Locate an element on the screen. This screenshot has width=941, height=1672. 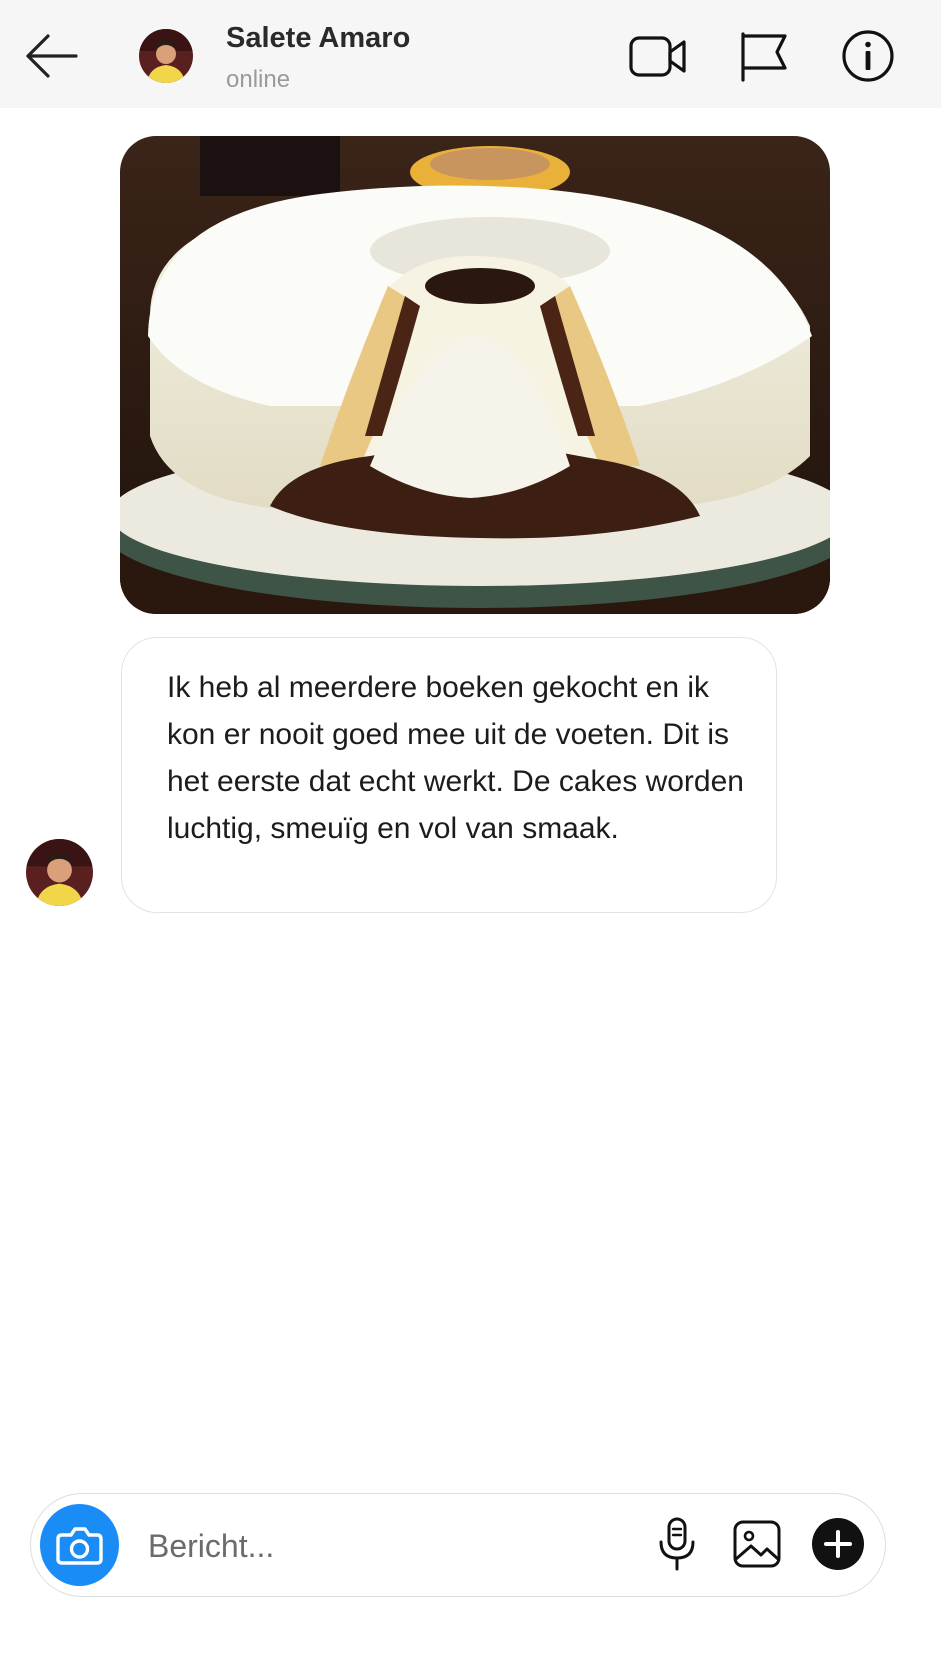
info-button is located at coordinates (868, 56).